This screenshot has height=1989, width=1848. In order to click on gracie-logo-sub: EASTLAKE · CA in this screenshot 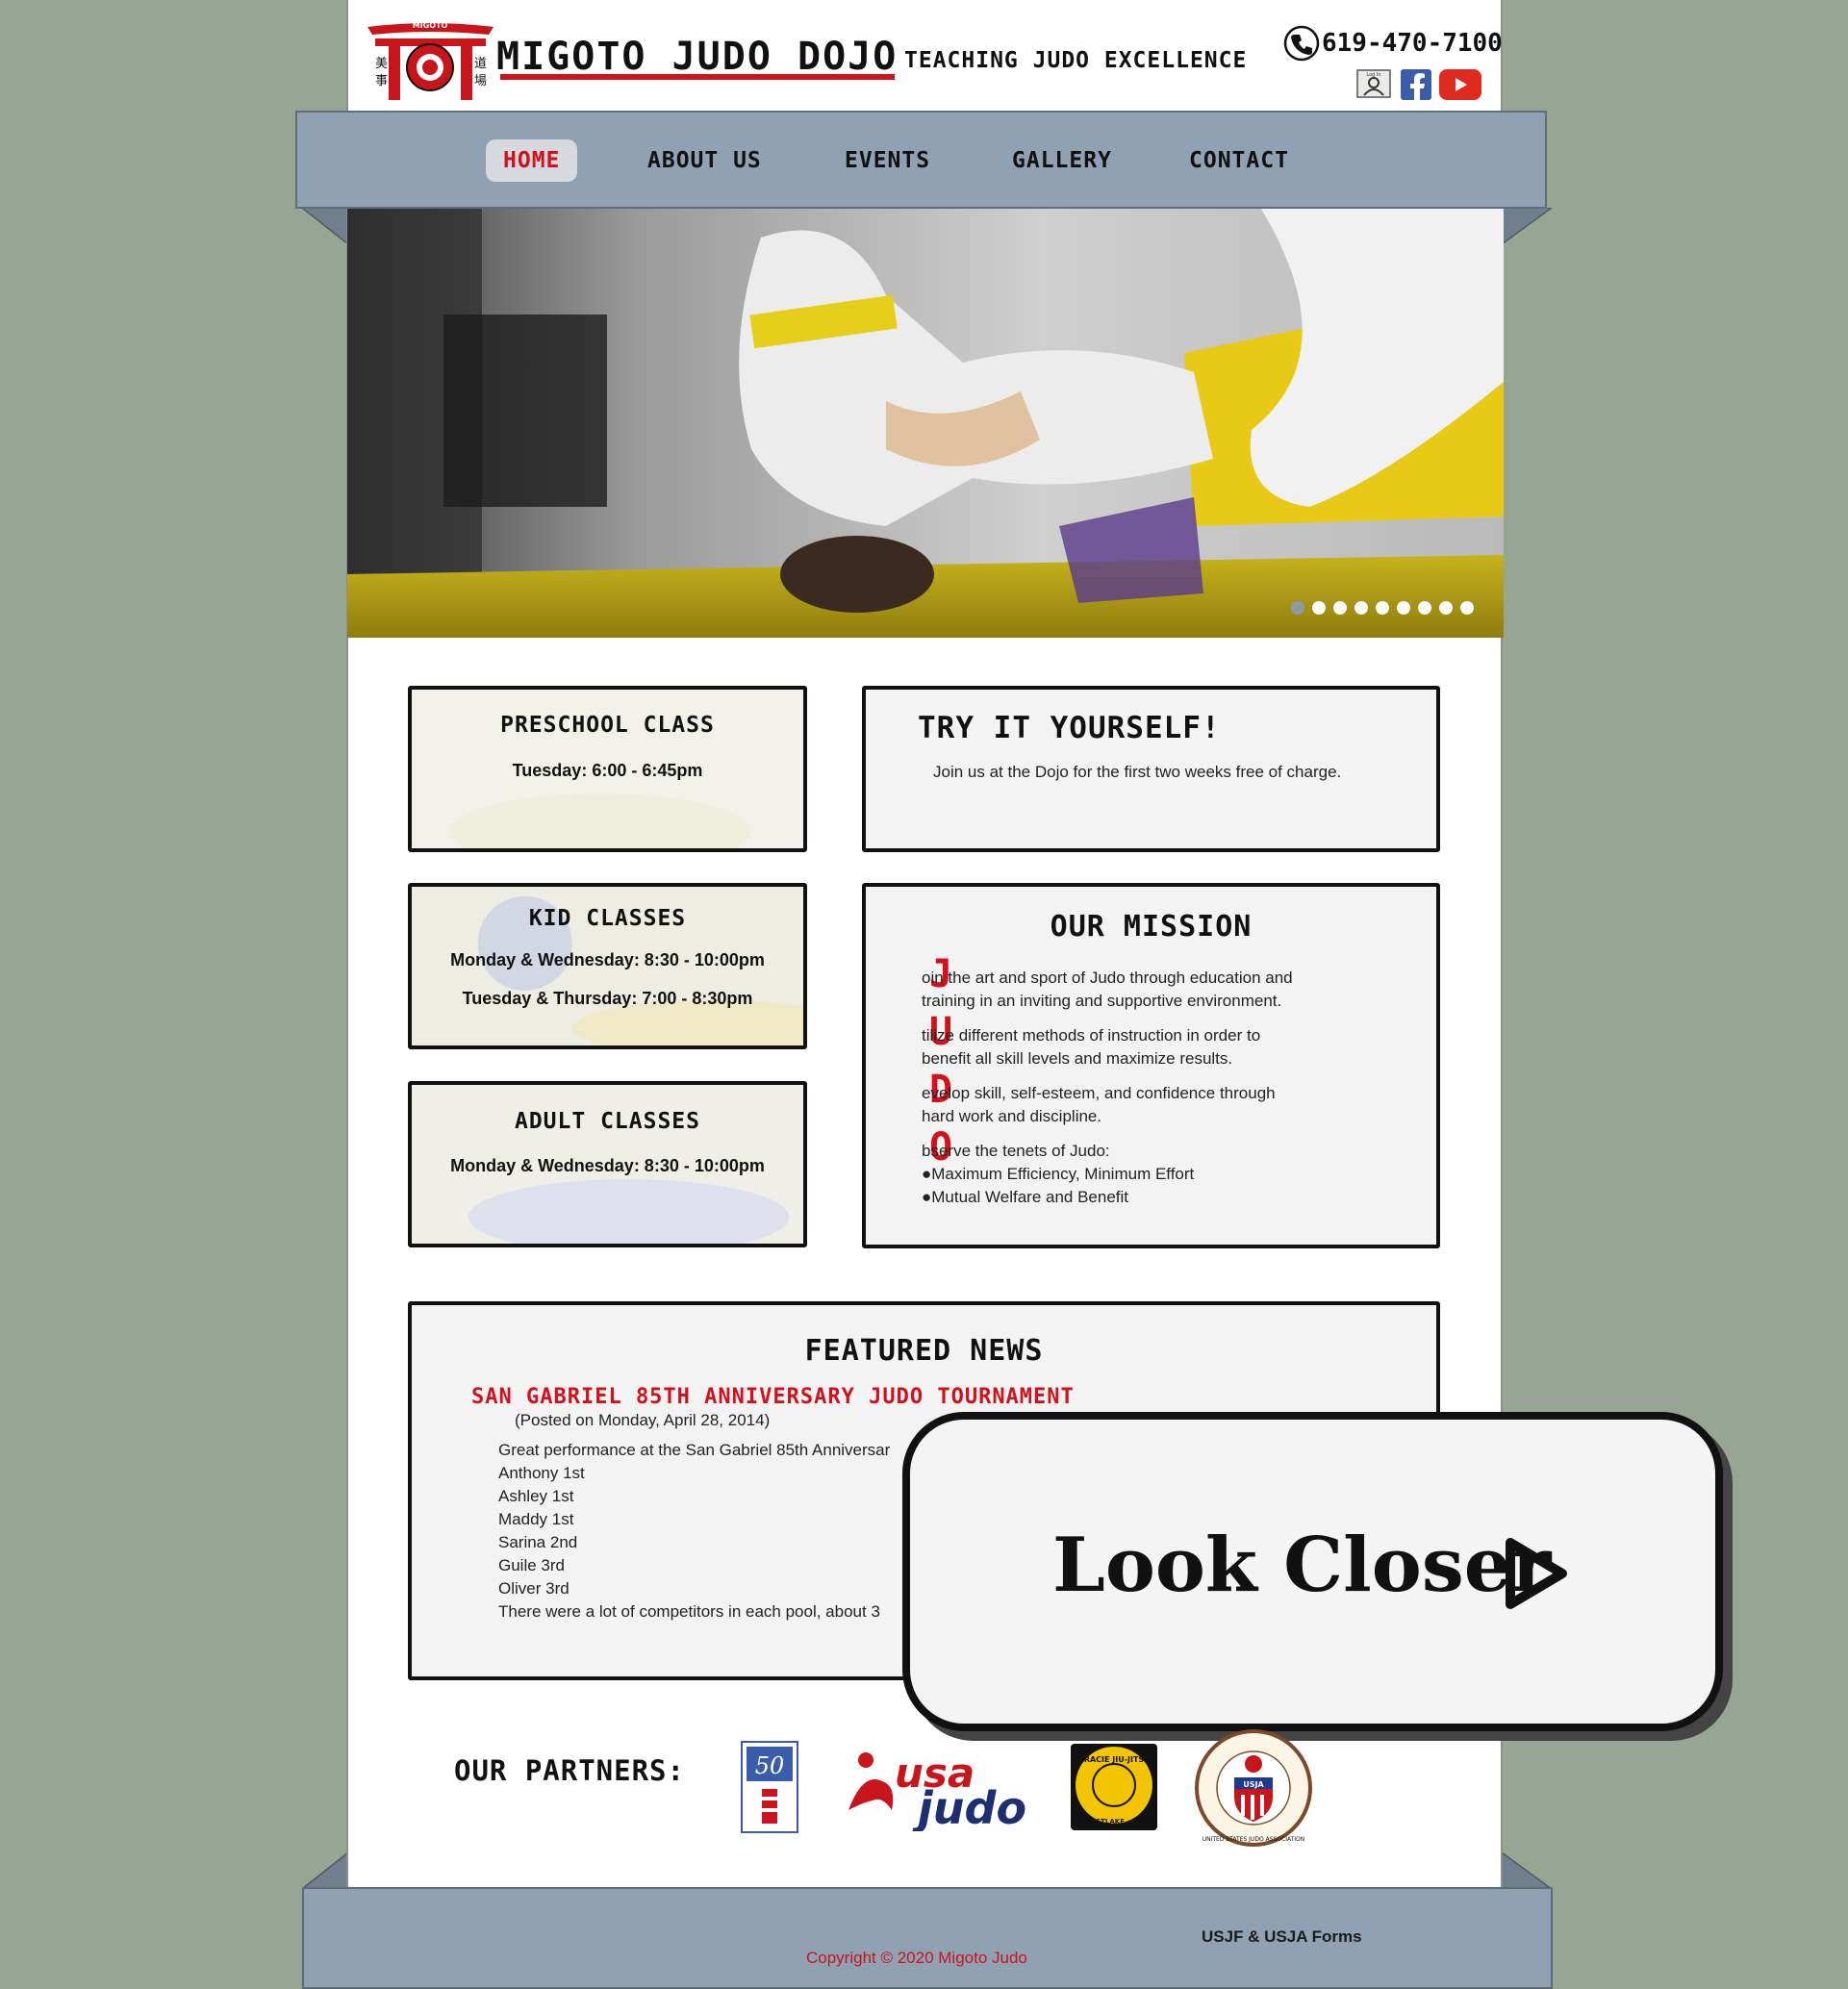, I will do `click(1114, 1821)`.